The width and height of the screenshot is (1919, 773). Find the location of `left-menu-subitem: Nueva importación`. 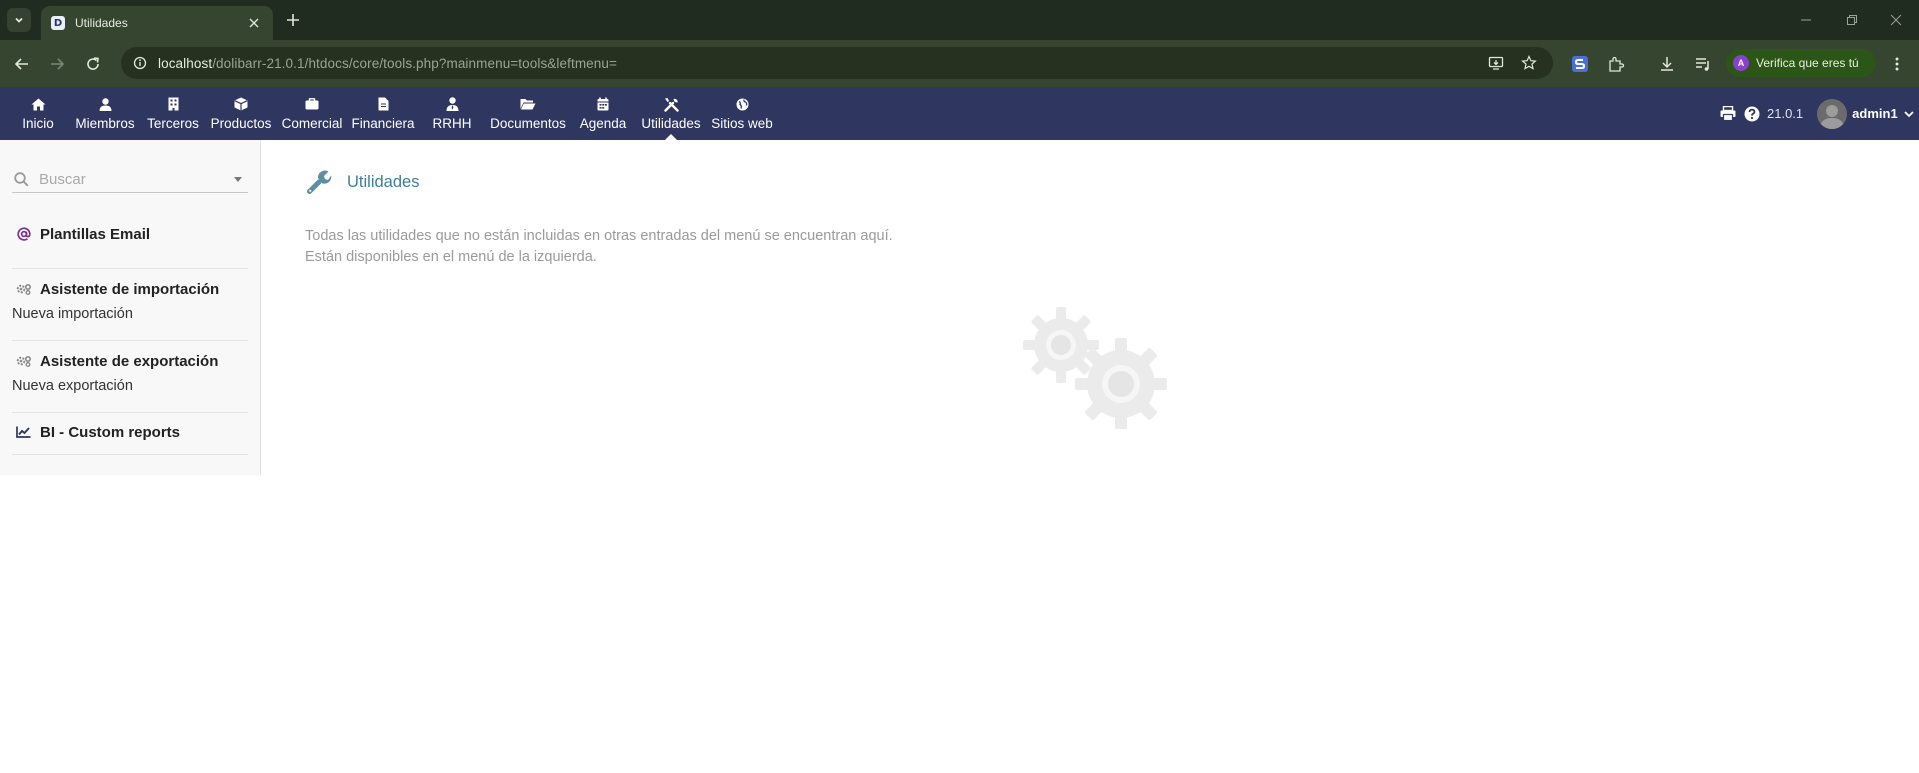

left-menu-subitem: Nueva importación is located at coordinates (130, 316).